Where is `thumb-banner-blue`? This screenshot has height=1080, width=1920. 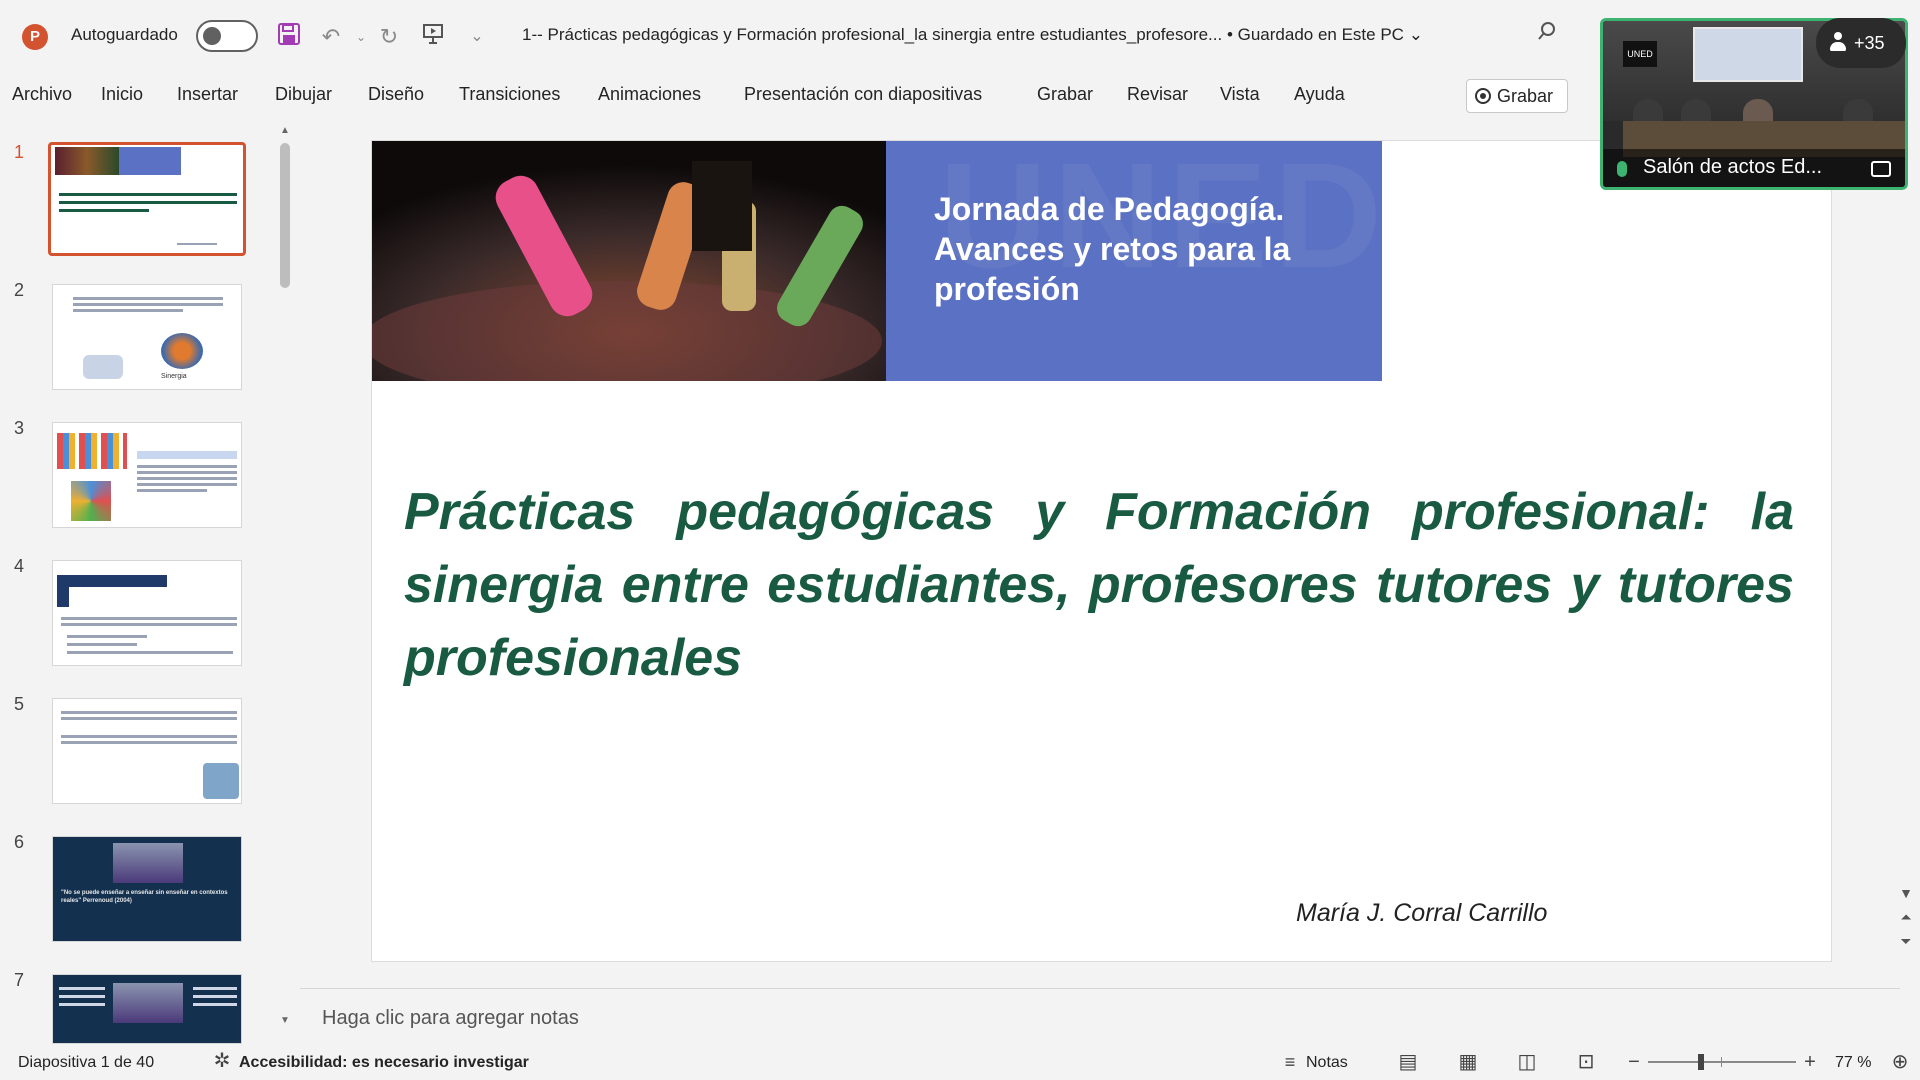
thumb-banner-blue is located at coordinates (150, 161).